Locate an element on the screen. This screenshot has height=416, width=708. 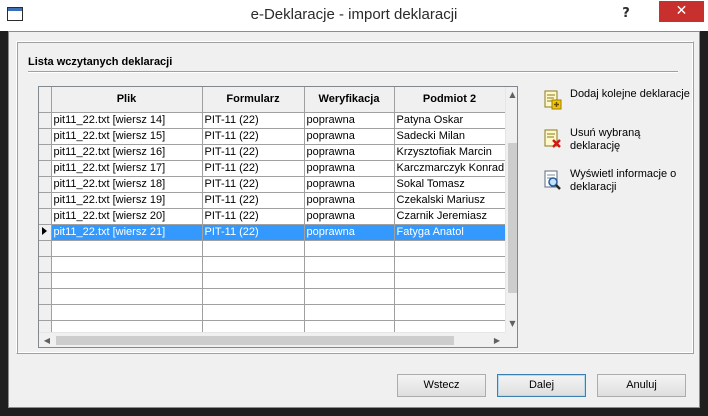
table-cell: Czekalski Mariusz is located at coordinates (450, 200).